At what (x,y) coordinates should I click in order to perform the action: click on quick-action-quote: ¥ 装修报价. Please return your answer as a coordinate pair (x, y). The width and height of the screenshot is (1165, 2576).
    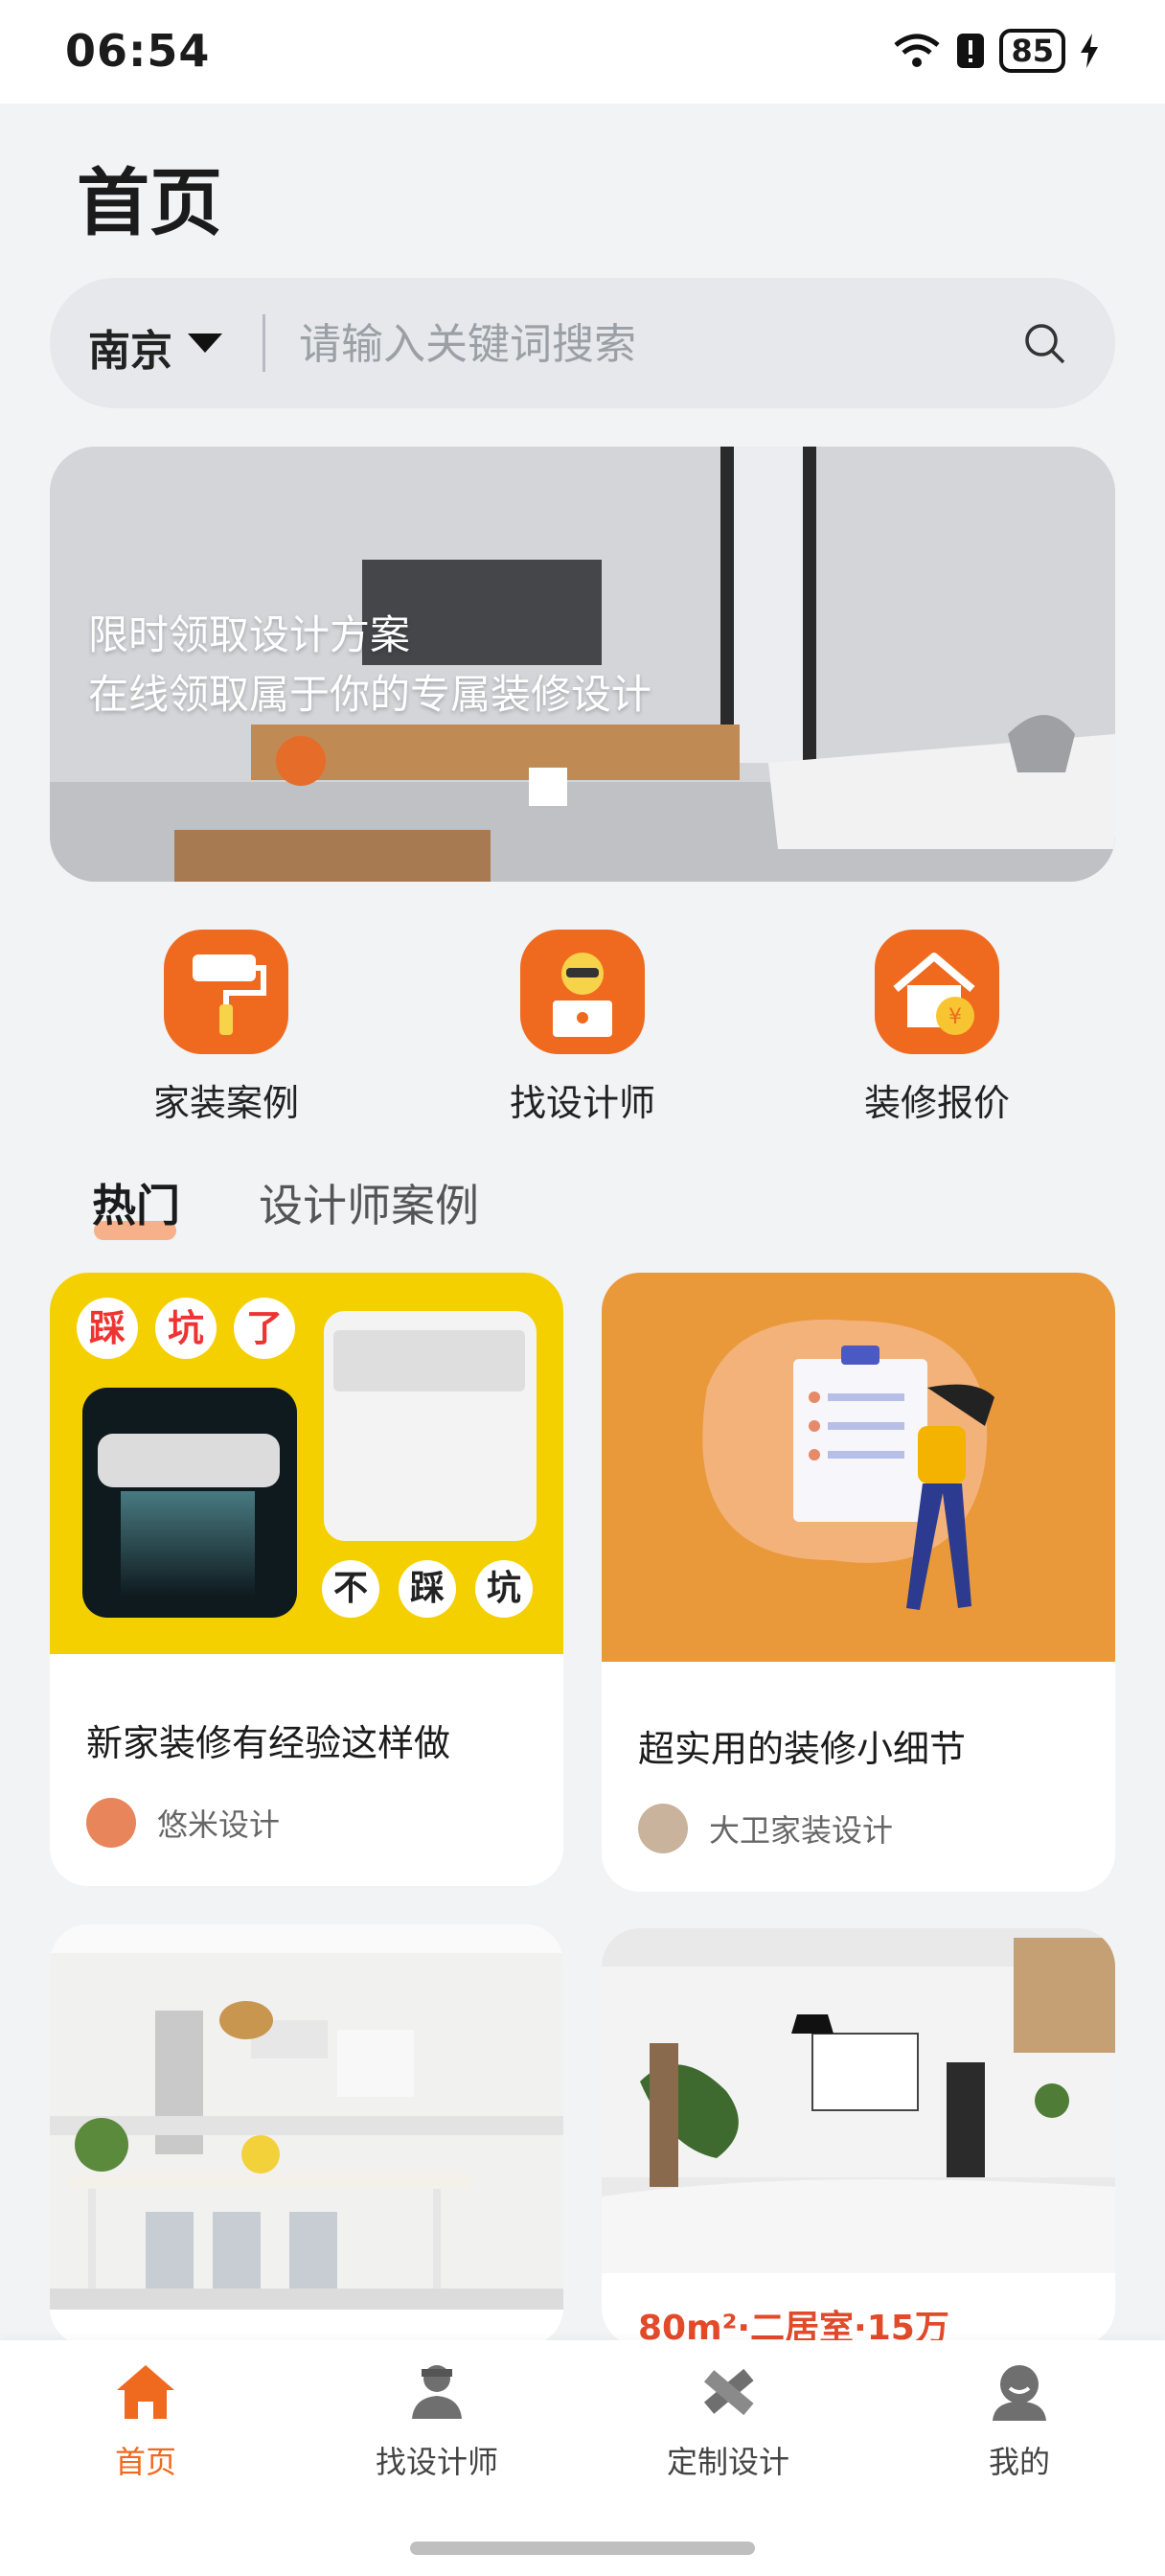
    Looking at the image, I should click on (937, 1028).